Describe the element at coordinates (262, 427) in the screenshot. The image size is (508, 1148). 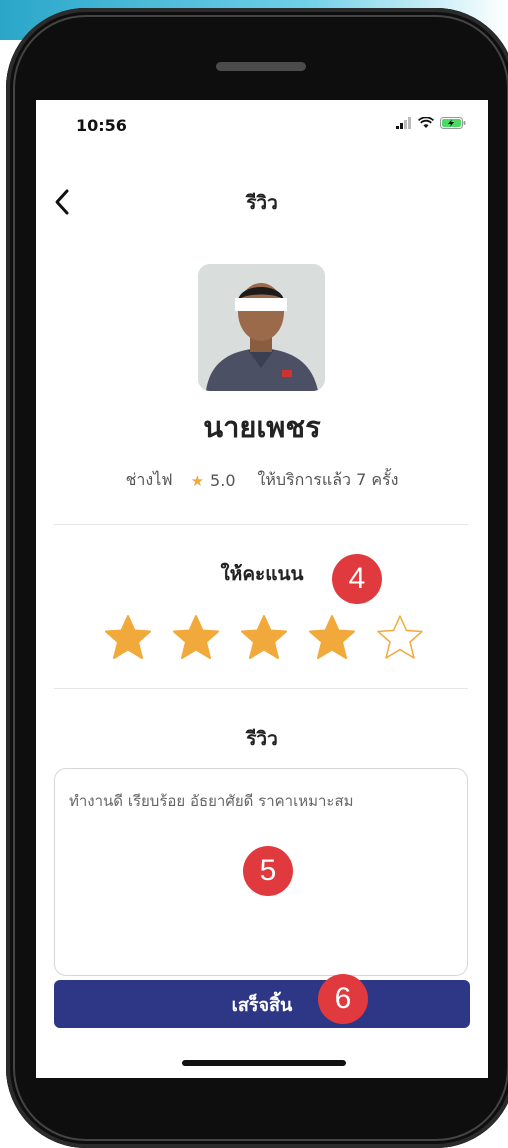
I see `provider-name: นายเพชร` at that location.